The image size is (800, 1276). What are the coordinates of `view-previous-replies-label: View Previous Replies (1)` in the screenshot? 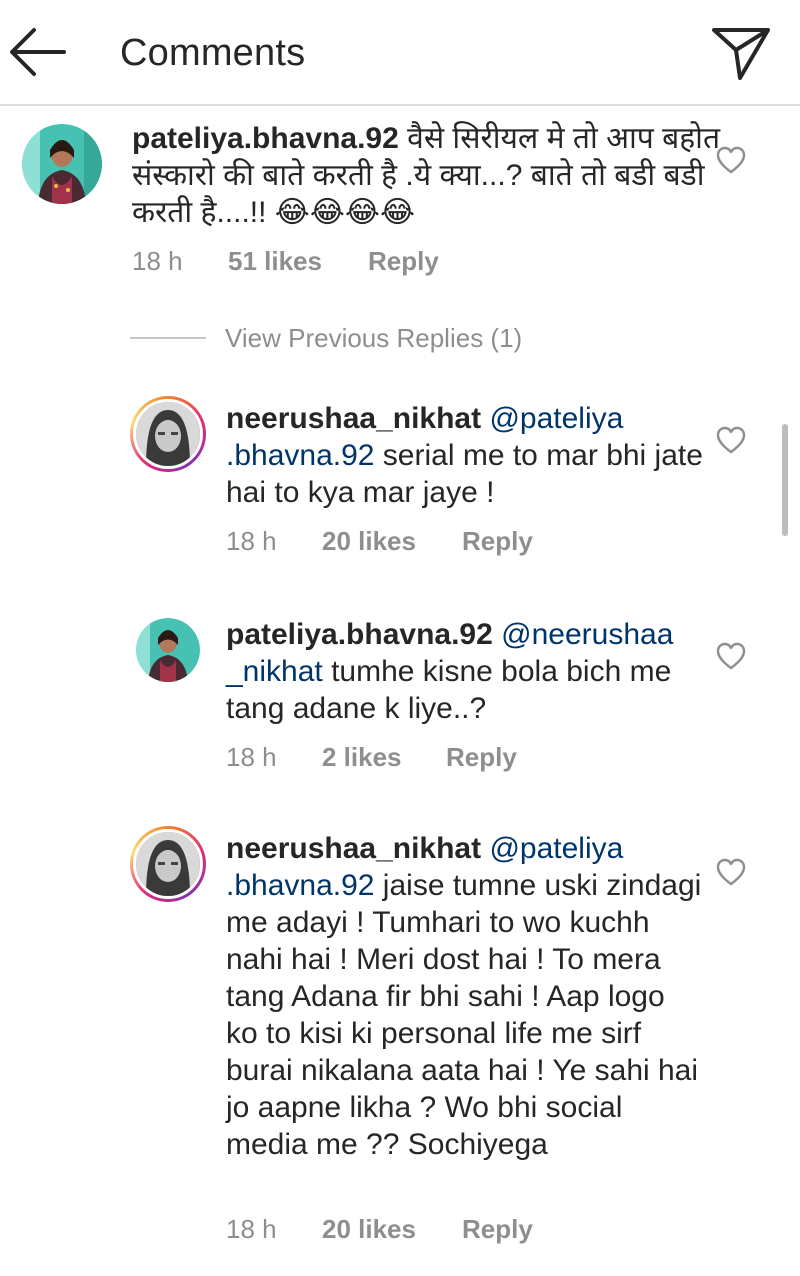 It's located at (374, 338).